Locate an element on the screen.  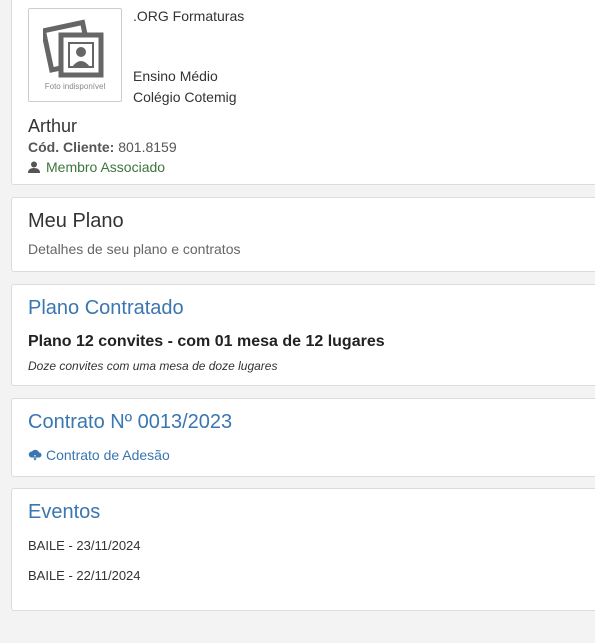
events-title: Eventos is located at coordinates (64, 512).